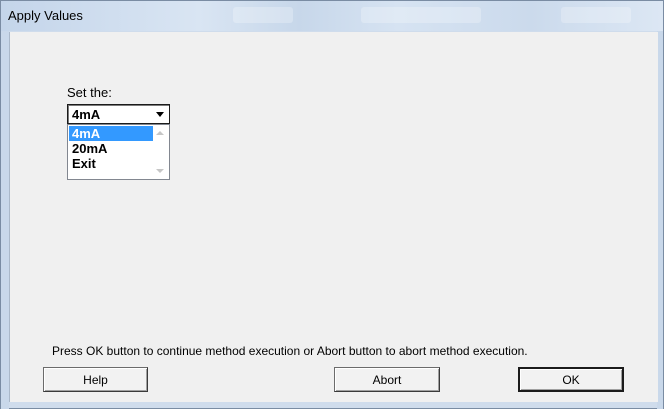  I want to click on window-frame-left, so click(5, 220).